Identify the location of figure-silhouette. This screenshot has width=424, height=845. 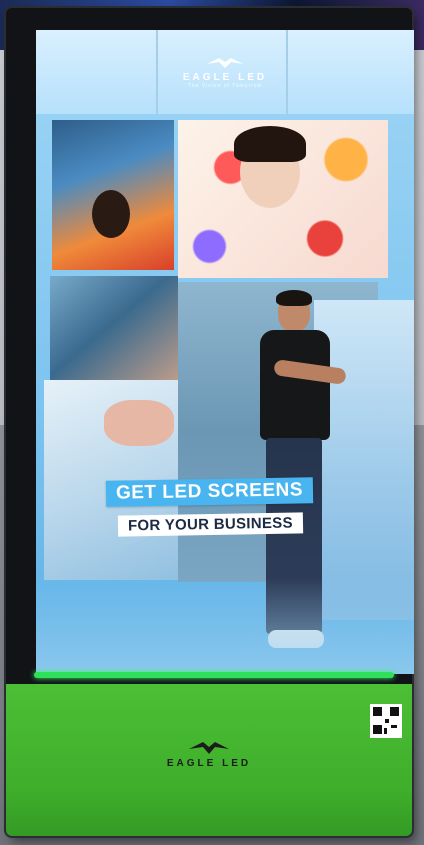
(111, 214).